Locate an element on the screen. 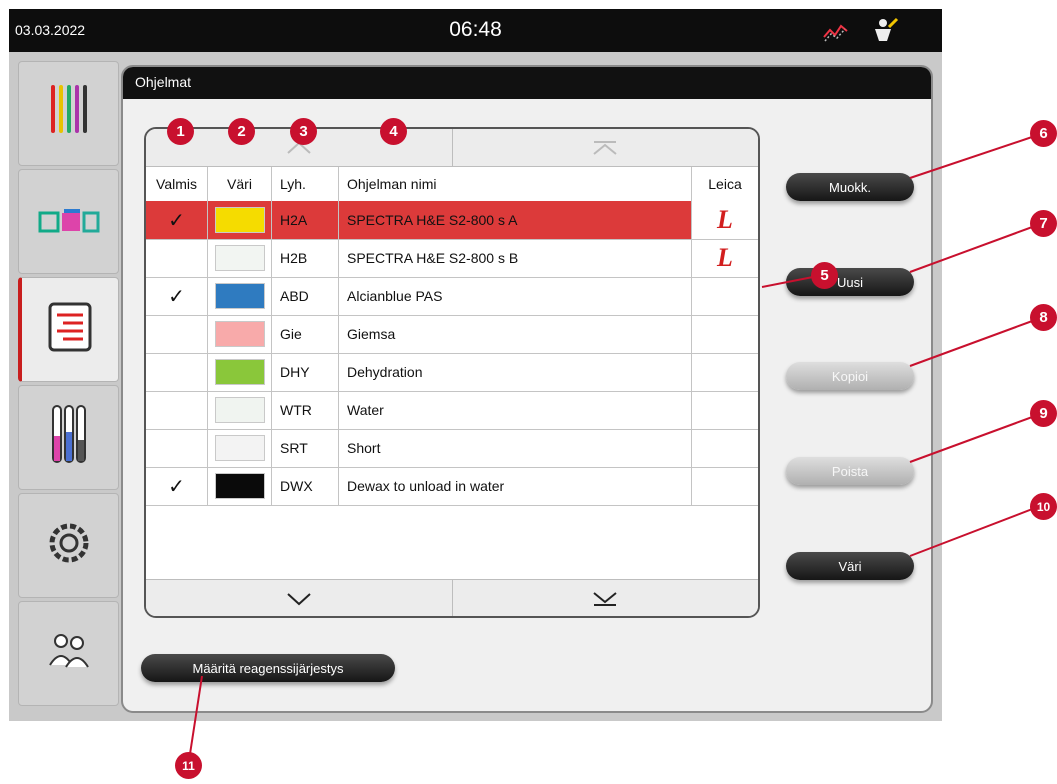  delete-button: Poista is located at coordinates (850, 471).